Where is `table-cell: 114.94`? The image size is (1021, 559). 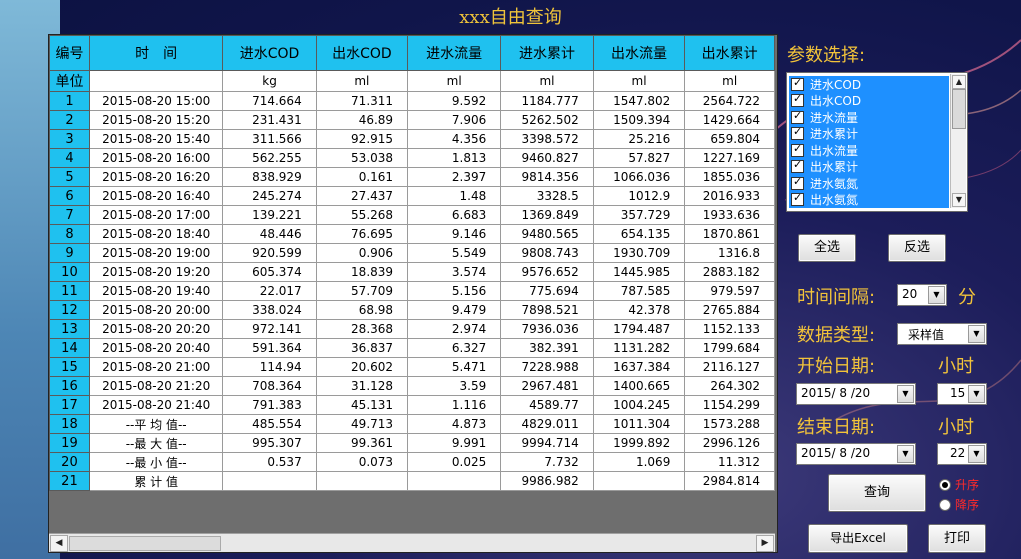
table-cell: 114.94 is located at coordinates (269, 367).